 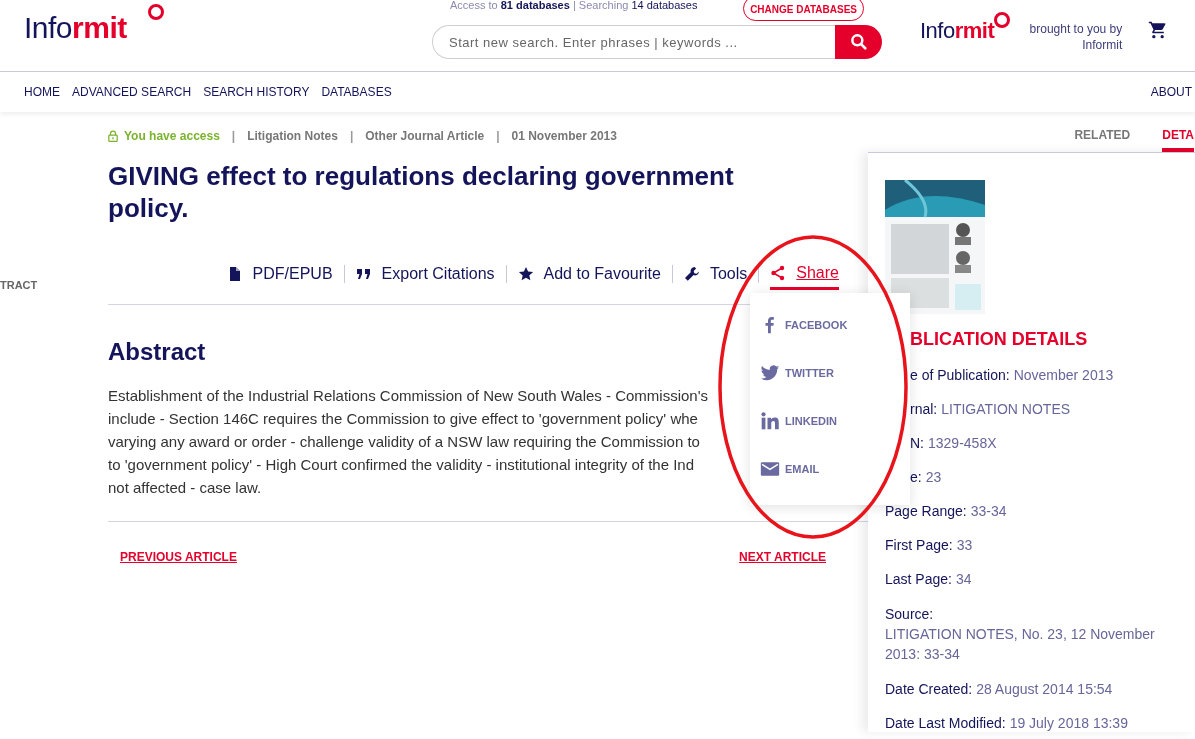 What do you see at coordinates (835, 469) in the screenshot?
I see `share-option: EMAIL` at bounding box center [835, 469].